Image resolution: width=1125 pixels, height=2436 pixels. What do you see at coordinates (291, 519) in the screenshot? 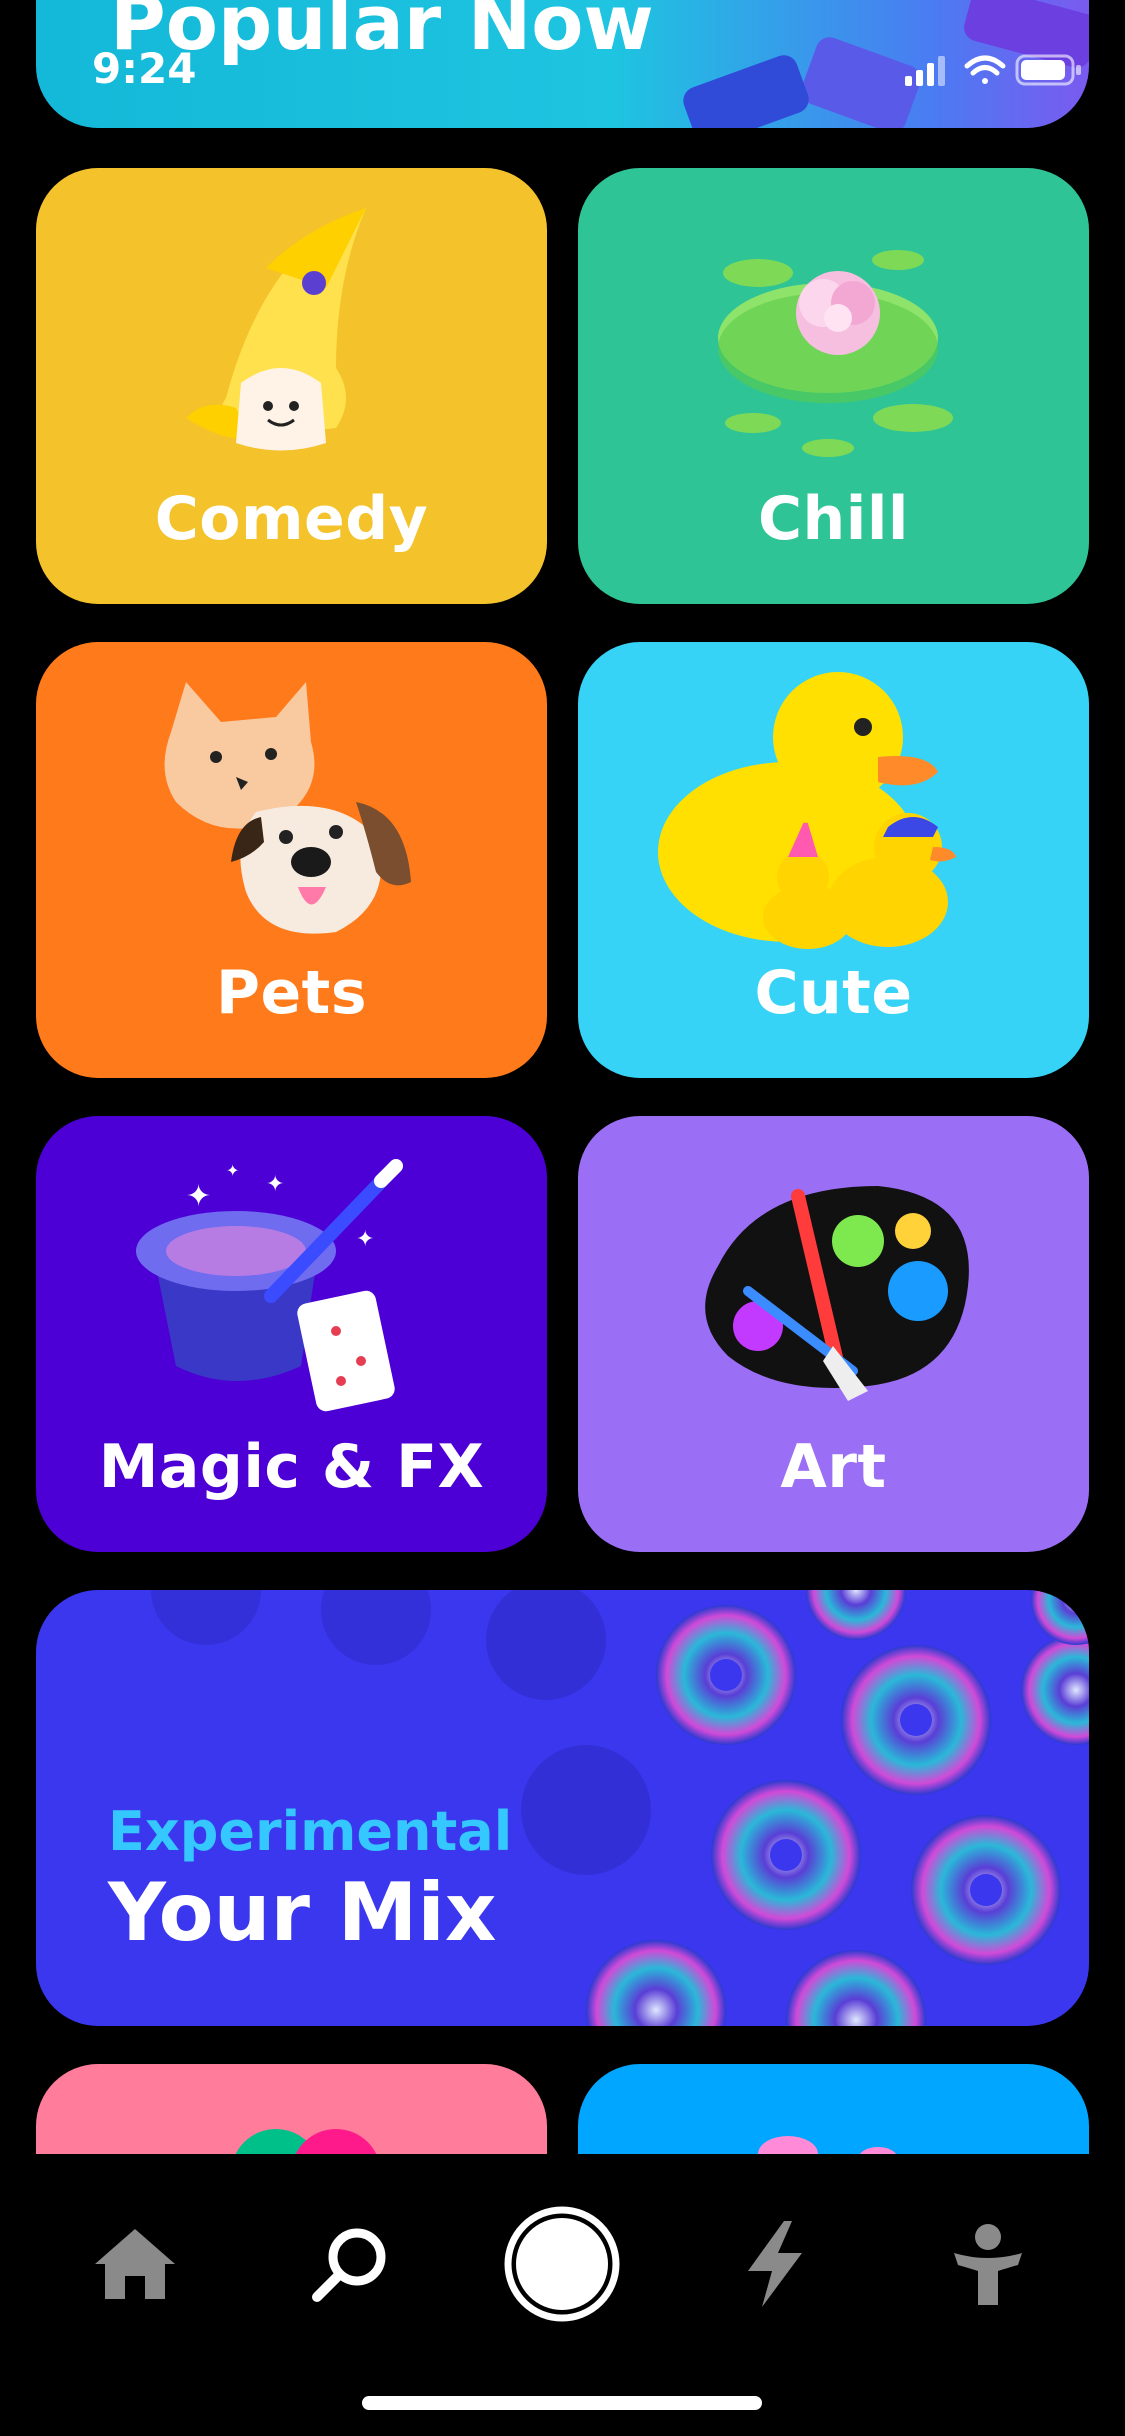
I see `tile-label: Comedy` at bounding box center [291, 519].